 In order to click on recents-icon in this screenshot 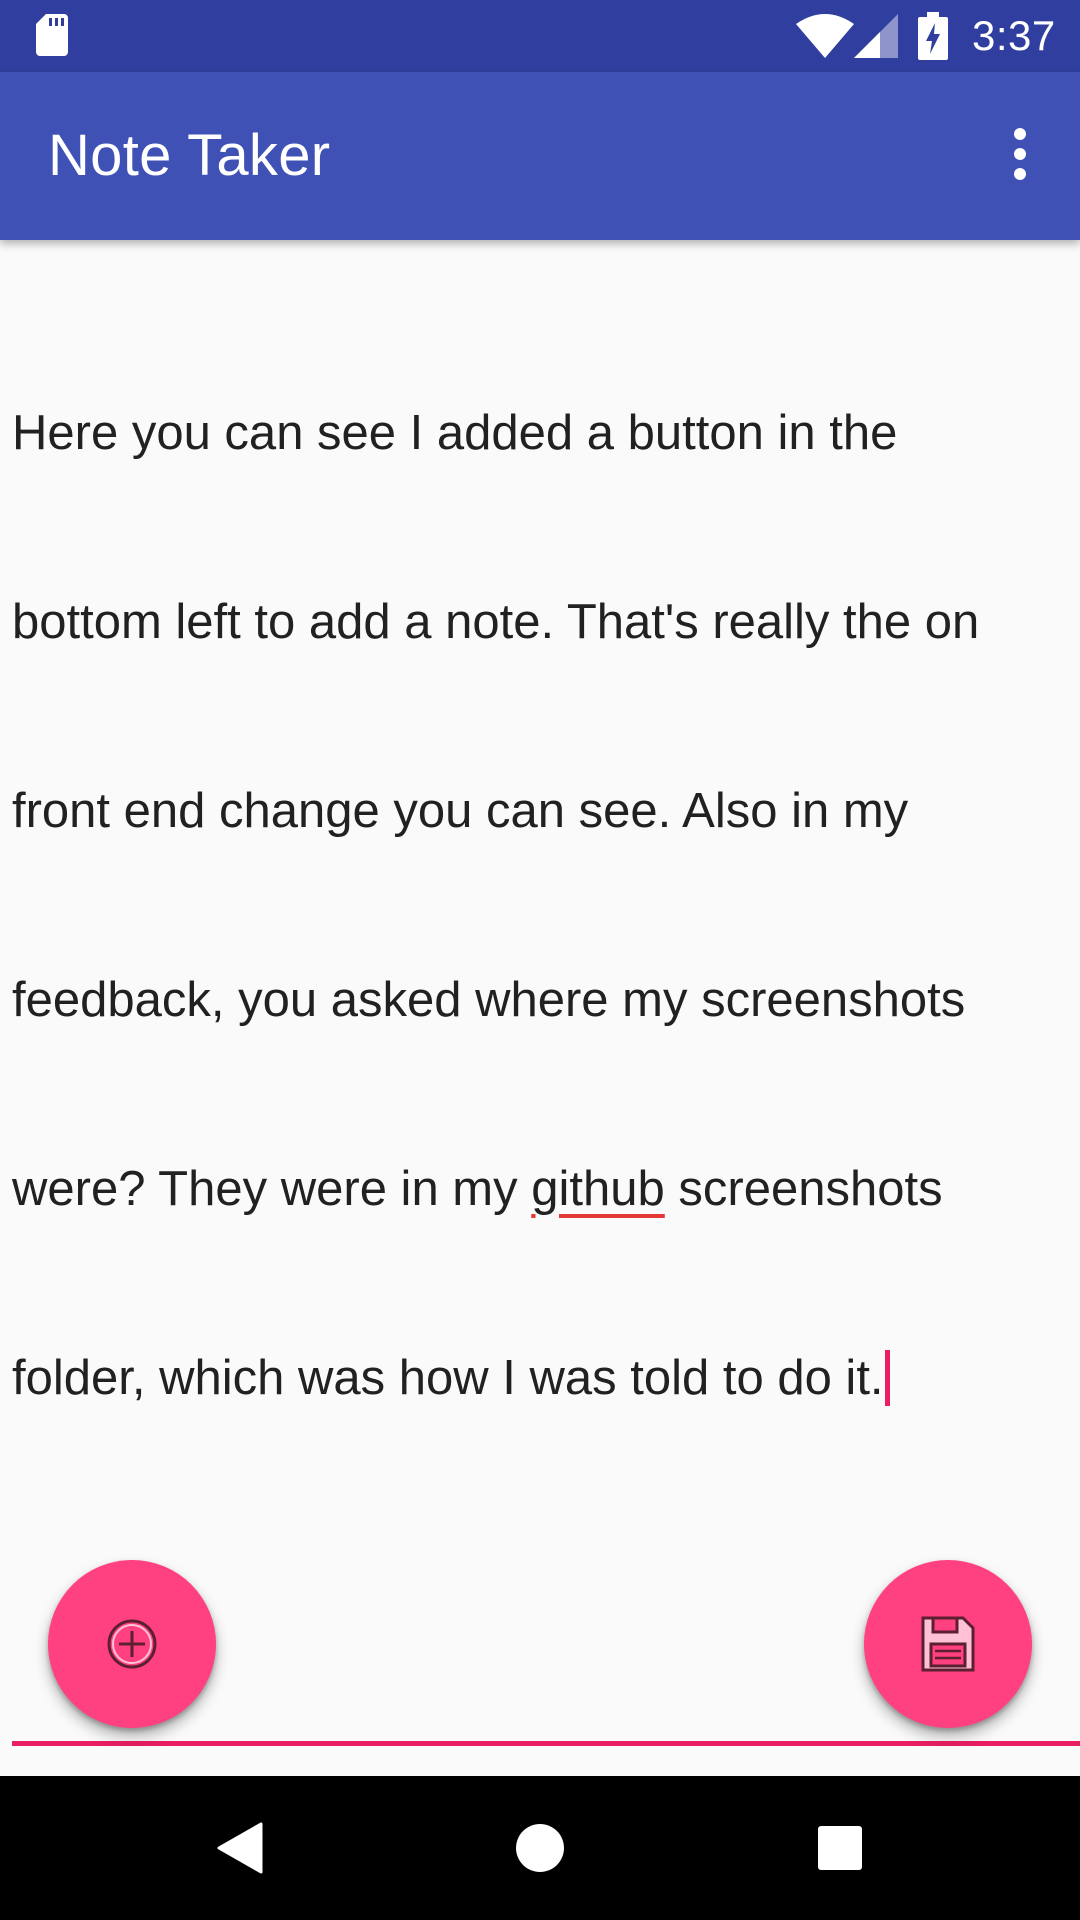, I will do `click(840, 1848)`.